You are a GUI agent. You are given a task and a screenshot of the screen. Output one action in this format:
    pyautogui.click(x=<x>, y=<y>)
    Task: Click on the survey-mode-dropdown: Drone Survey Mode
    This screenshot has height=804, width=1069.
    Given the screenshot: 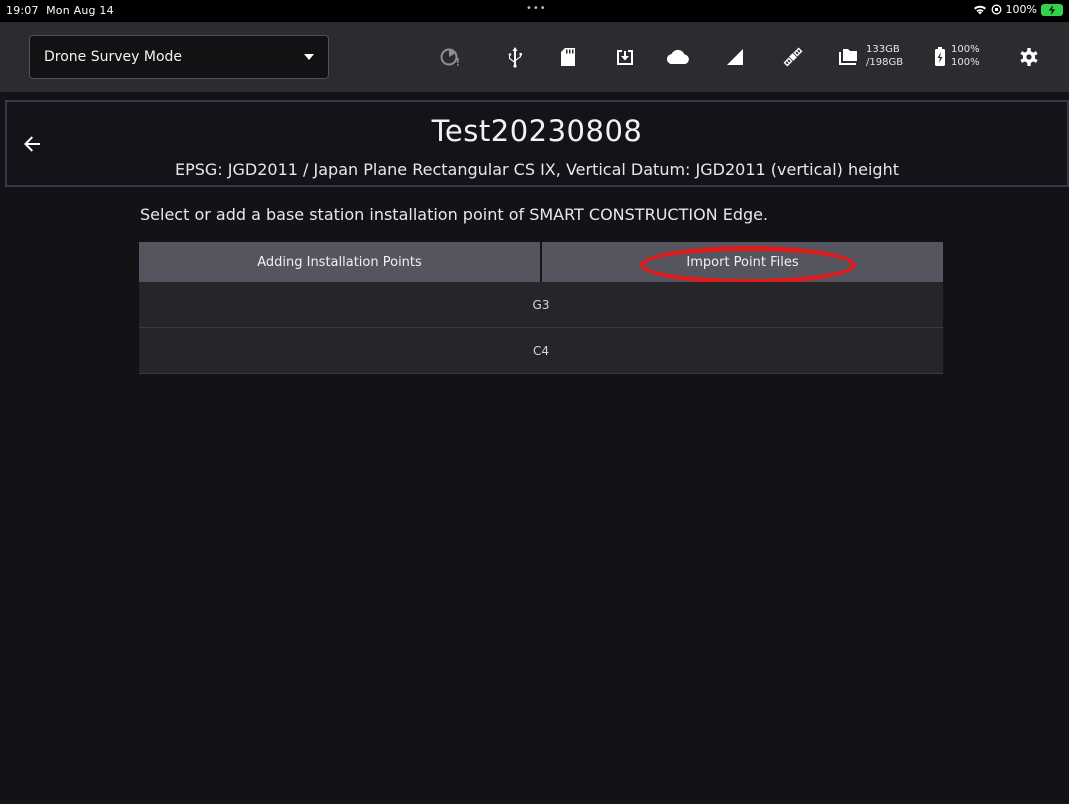 What is the action you would take?
    pyautogui.click(x=179, y=57)
    